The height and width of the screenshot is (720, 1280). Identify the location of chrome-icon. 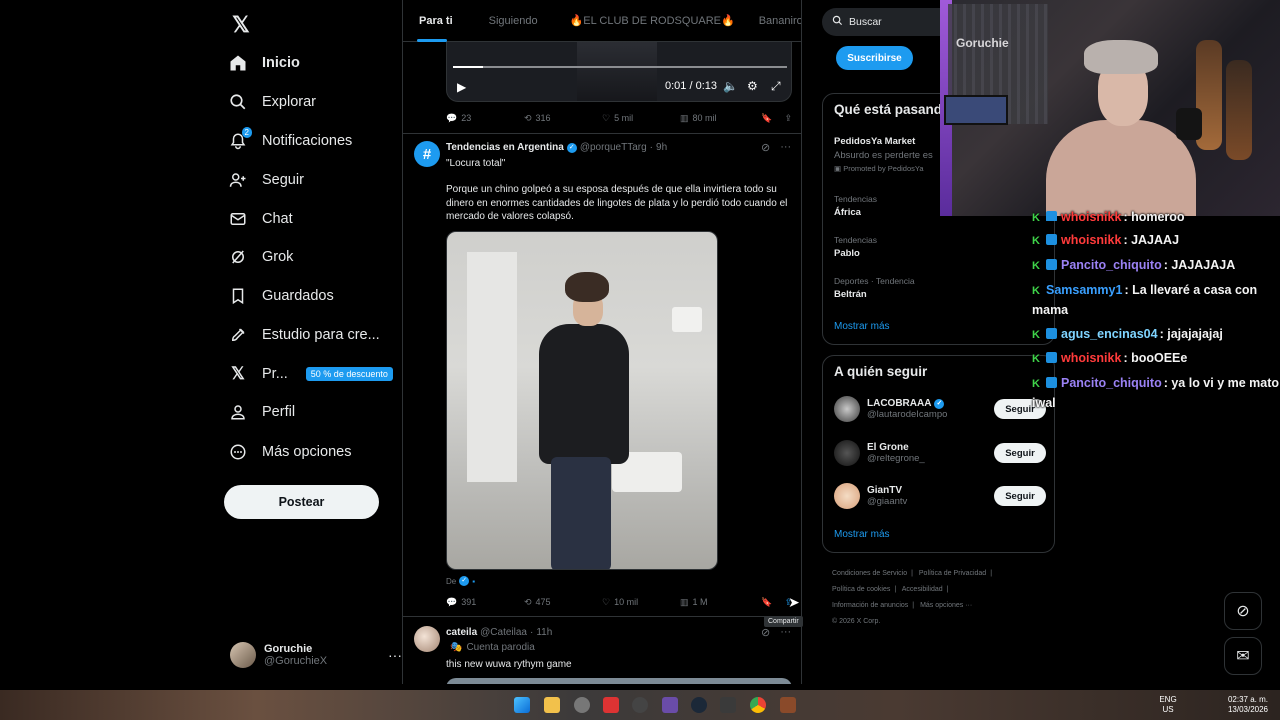
(758, 705).